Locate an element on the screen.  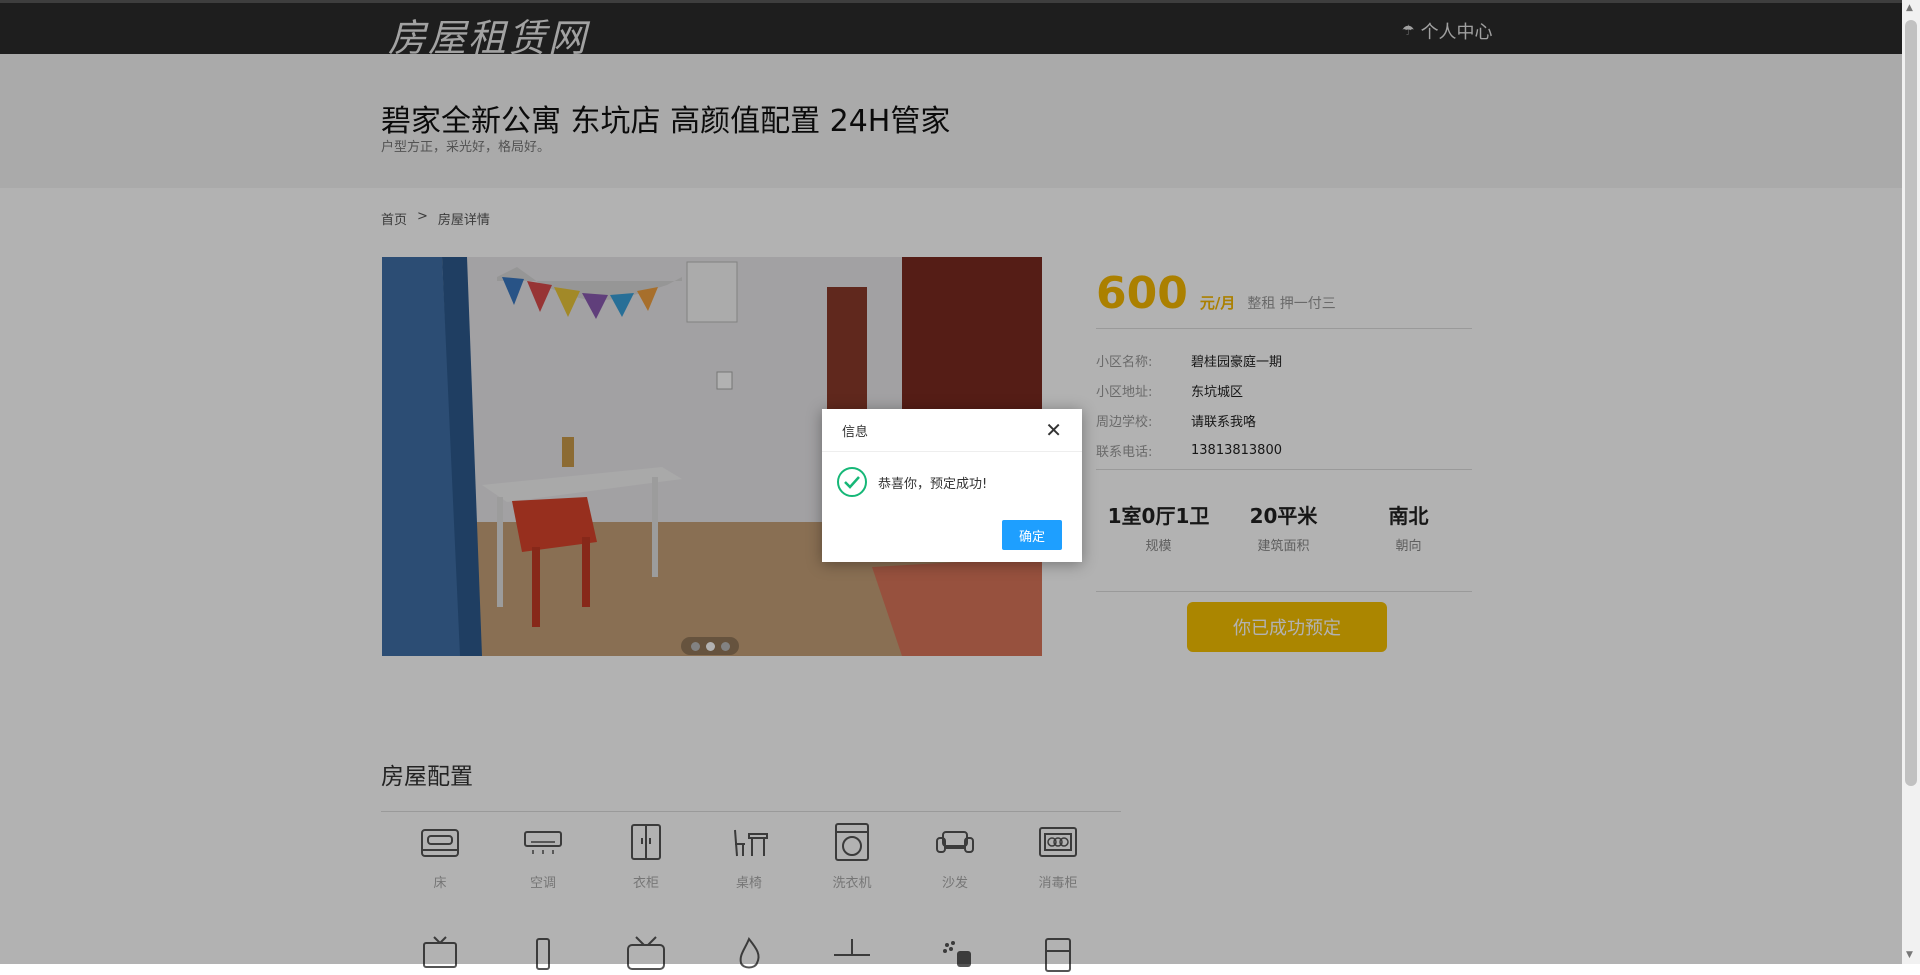
page-scrollbar: ▲ ▼ is located at coordinates (1911, 482).